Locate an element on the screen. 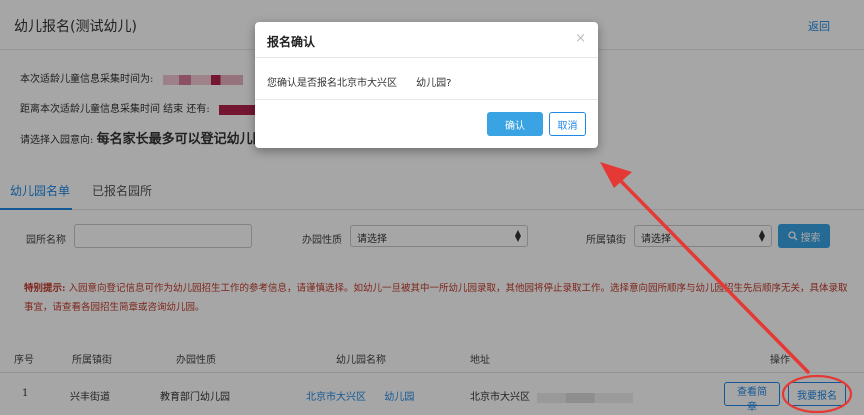  dialog-body: 您确认是否报名北京市大兴区 幼儿园? is located at coordinates (426, 79).